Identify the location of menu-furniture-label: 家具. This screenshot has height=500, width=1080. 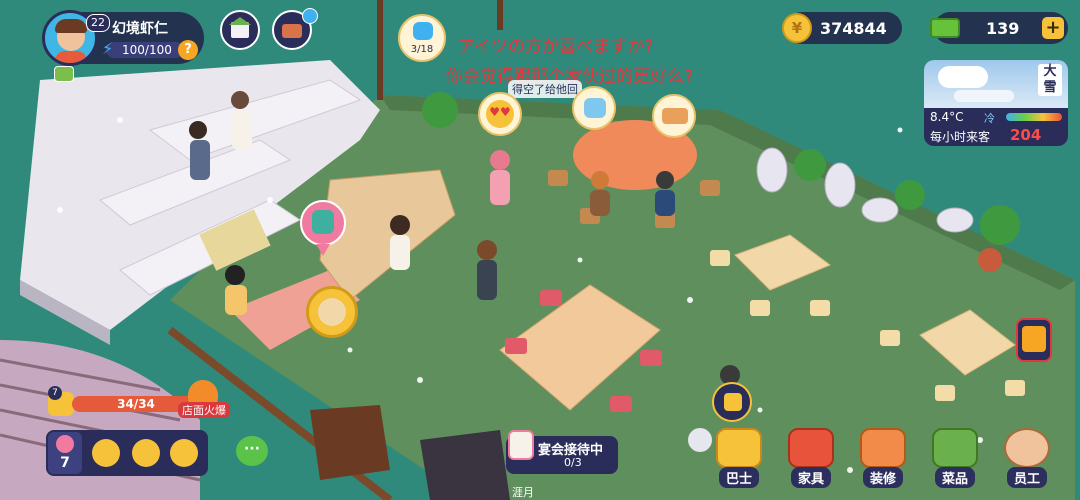
(810, 477).